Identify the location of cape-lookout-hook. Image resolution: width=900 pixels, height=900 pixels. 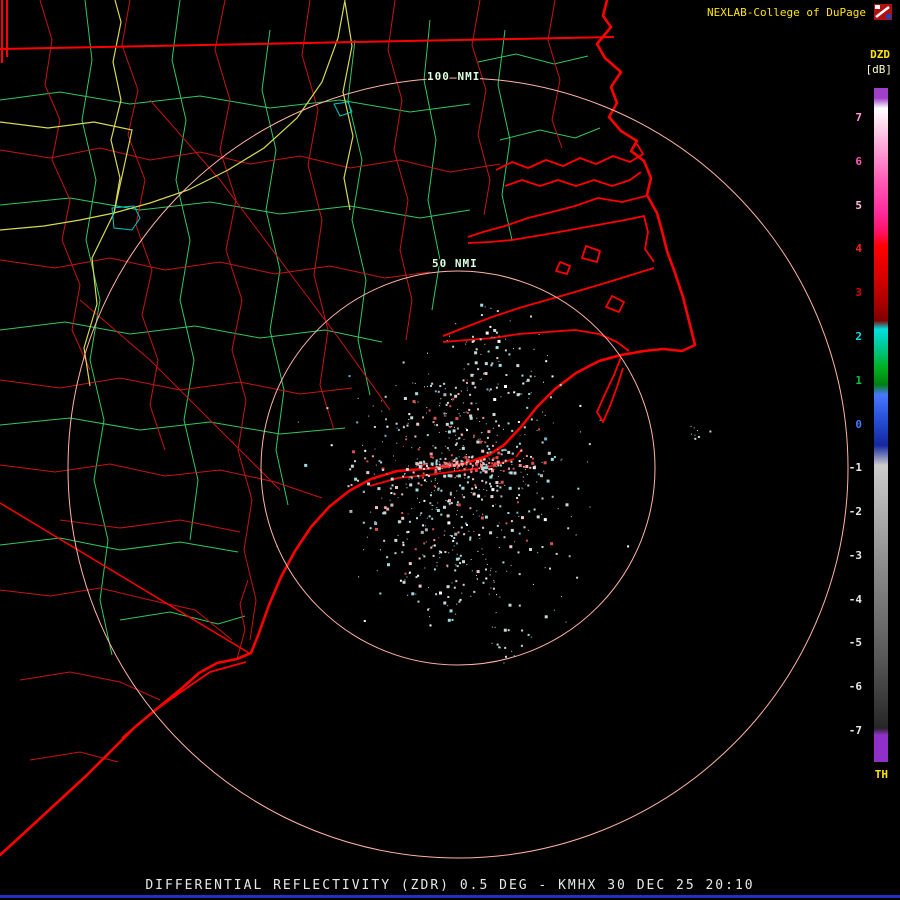
(610, 389).